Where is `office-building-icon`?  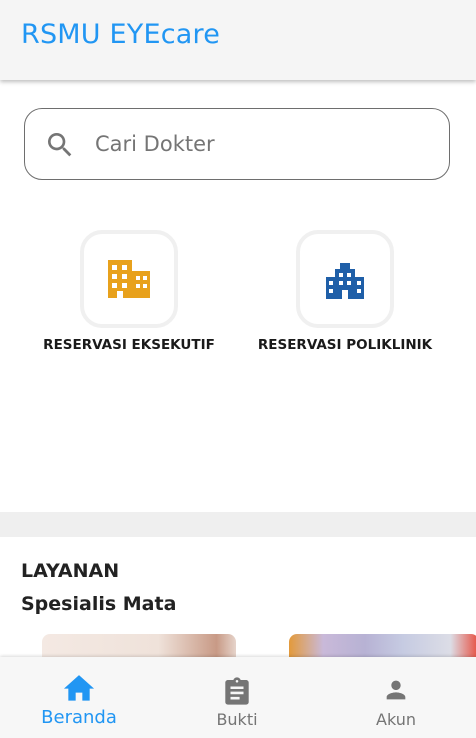
office-building-icon is located at coordinates (129, 279).